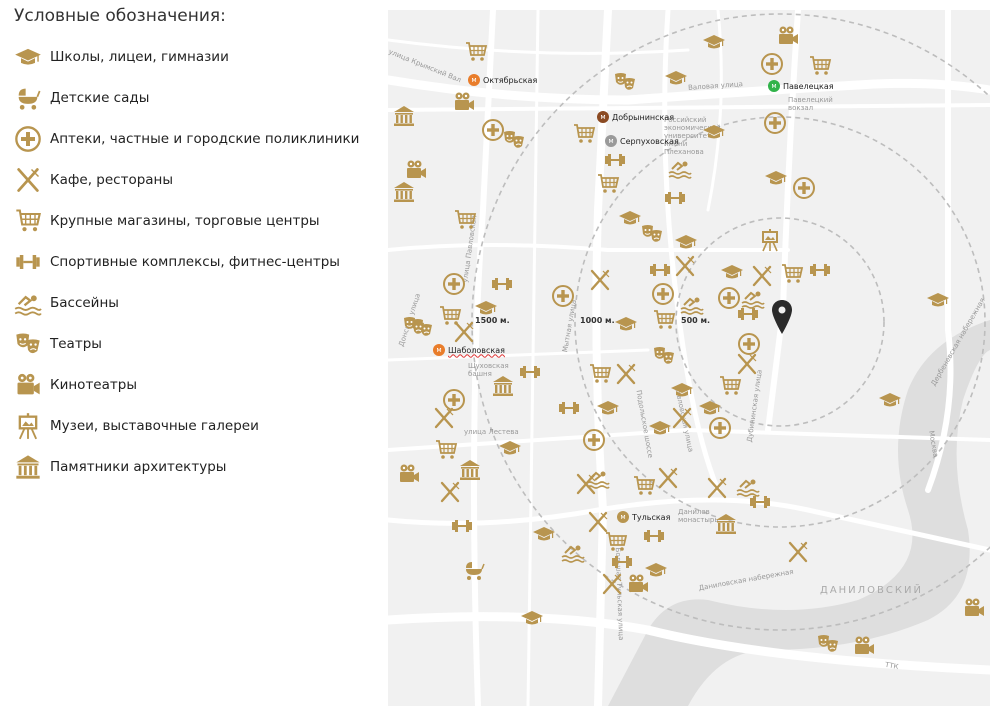 The width and height of the screenshot is (1000, 720). I want to click on legend-item: Крупные магазины, торговые центры, so click(194, 221).